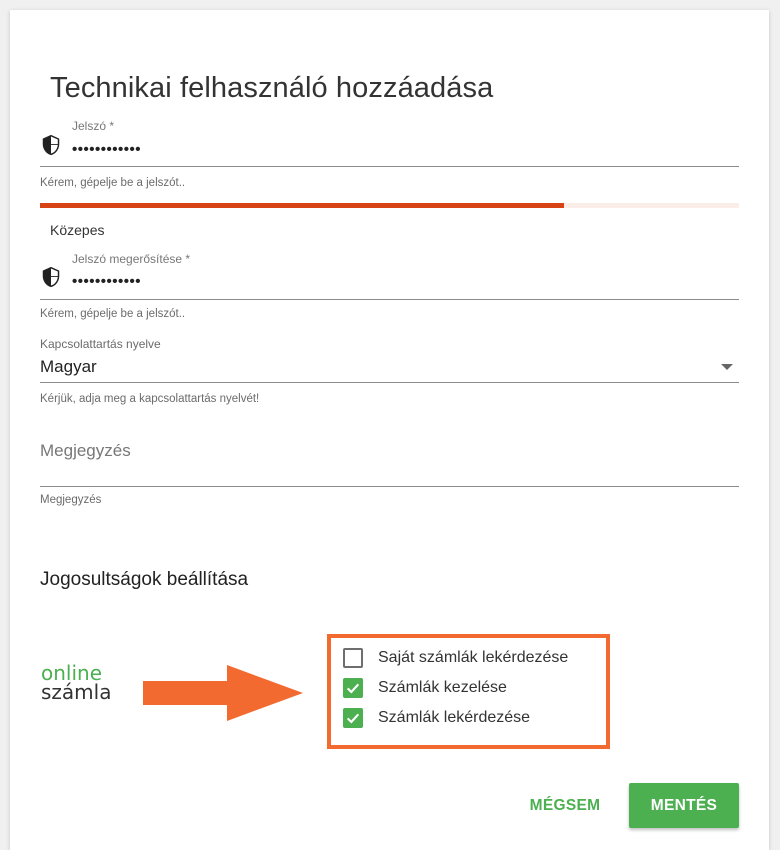 This screenshot has height=850, width=780. Describe the element at coordinates (113, 183) in the screenshot. I see `password-hint: Kérem, gépelje be a jelszót..` at that location.